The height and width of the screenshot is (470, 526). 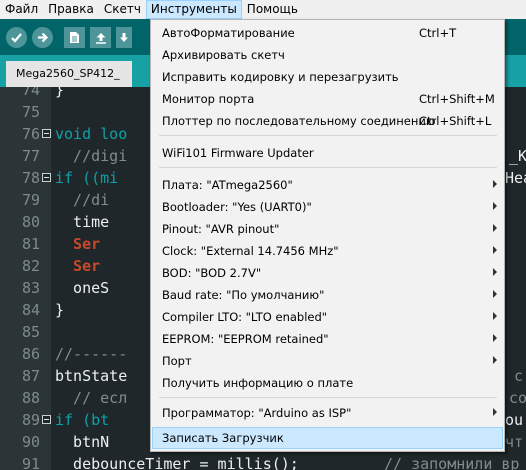 What do you see at coordinates (327, 99) in the screenshot?
I see `menu-item-serial-monitor: Монитор порта Ctrl+Shift+M` at bounding box center [327, 99].